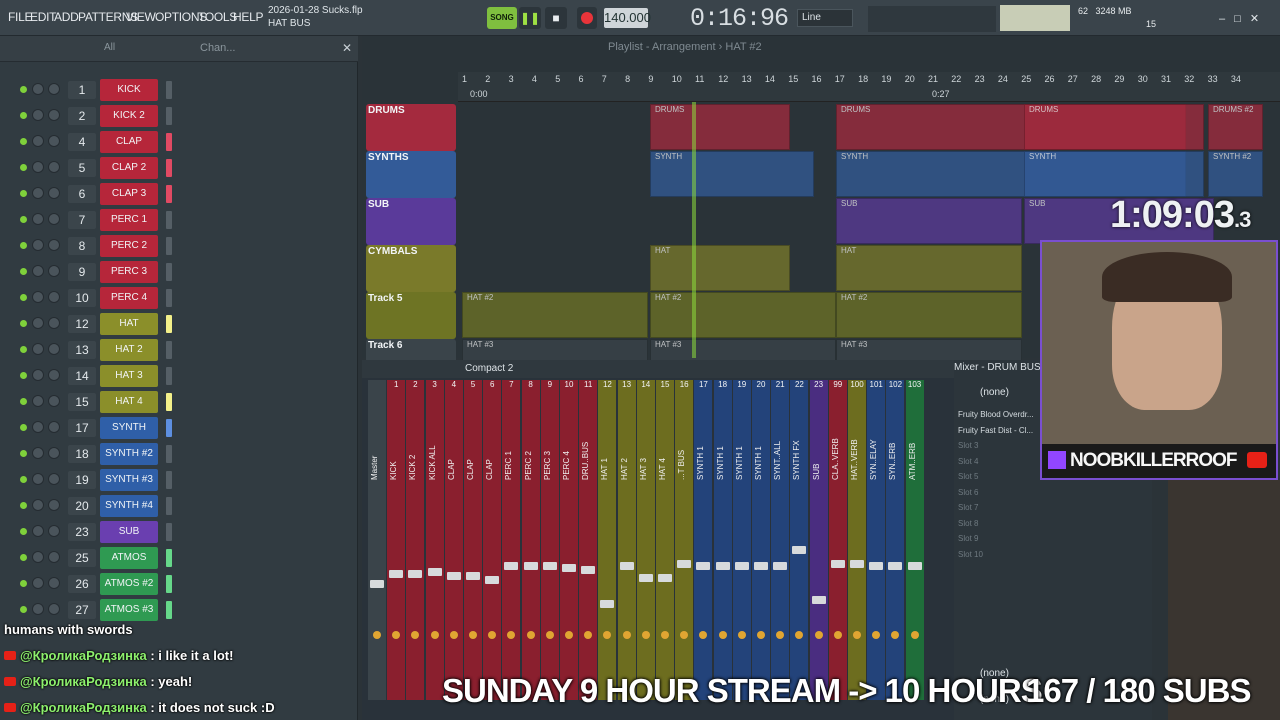 The height and width of the screenshot is (720, 1280). What do you see at coordinates (82, 376) in the screenshot?
I see `channel-mixer-track: 14` at bounding box center [82, 376].